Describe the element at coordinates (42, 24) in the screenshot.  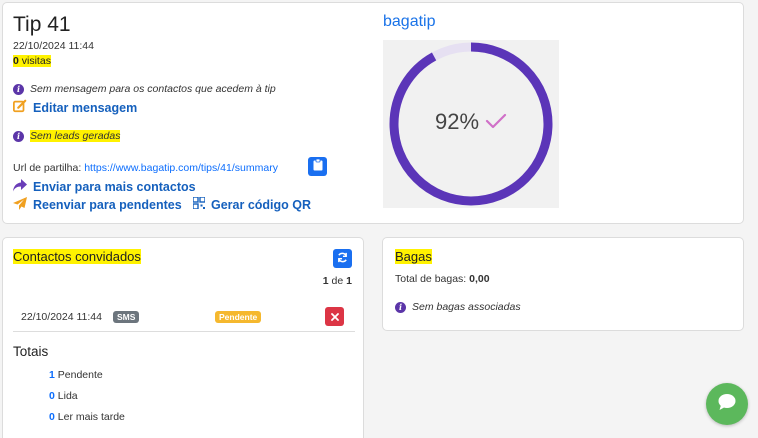
I see `tip-title: Tip 41` at that location.